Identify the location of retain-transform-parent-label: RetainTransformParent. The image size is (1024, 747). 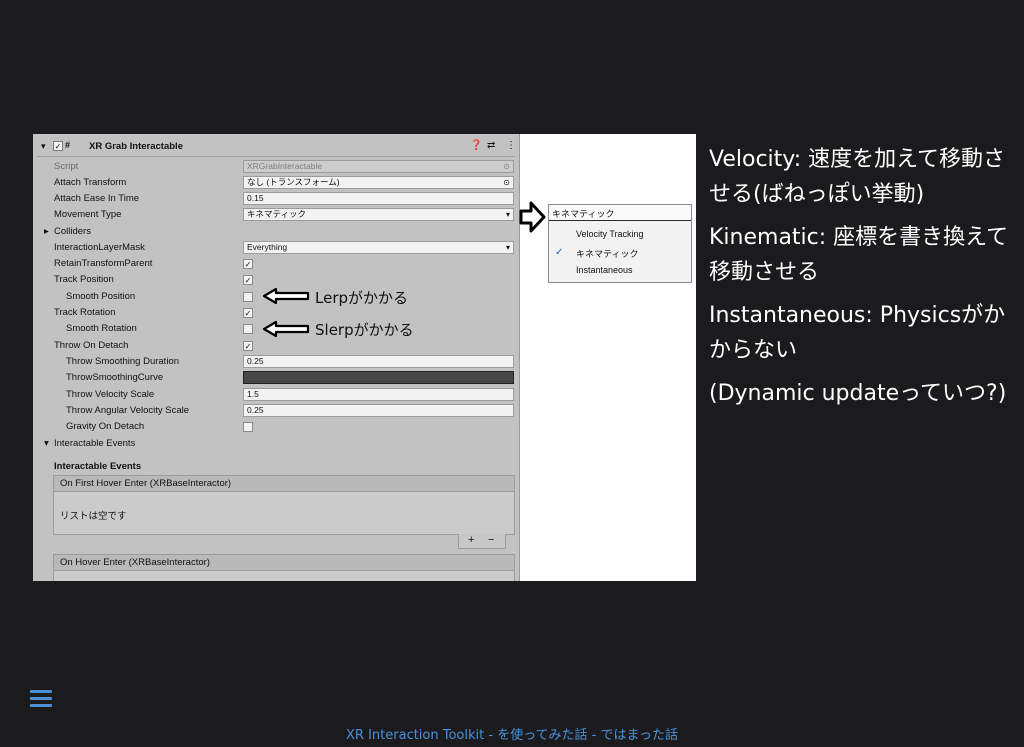
(103, 263).